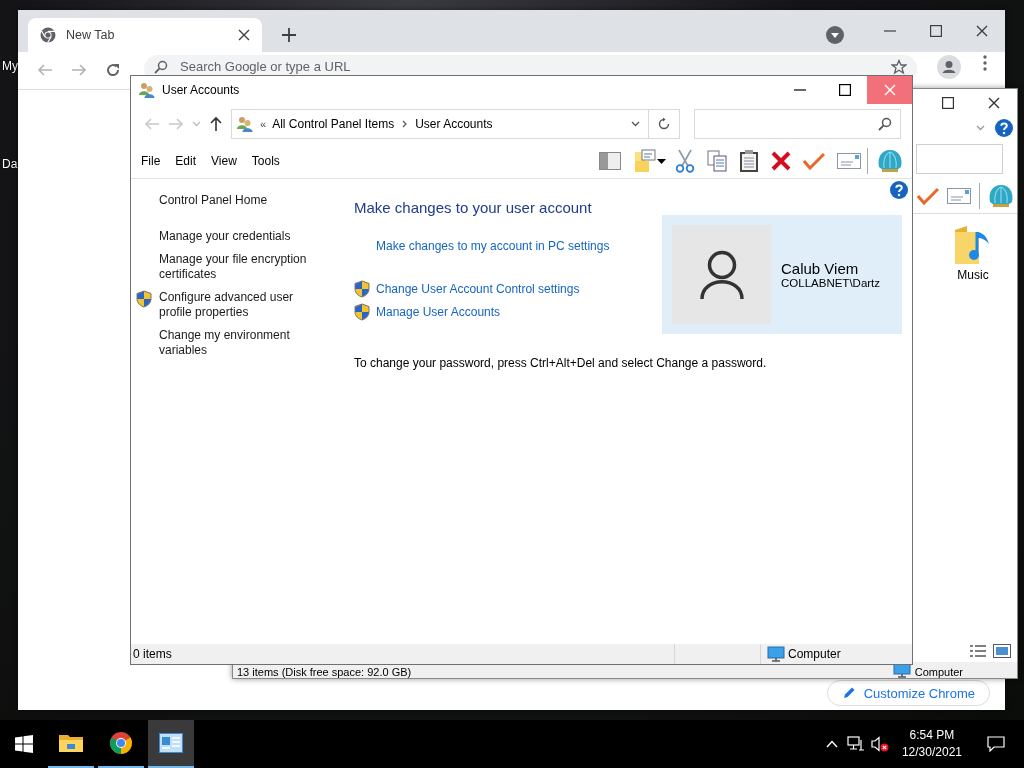 The width and height of the screenshot is (1024, 768). What do you see at coordinates (24, 744) in the screenshot?
I see `windows-logo-icon` at bounding box center [24, 744].